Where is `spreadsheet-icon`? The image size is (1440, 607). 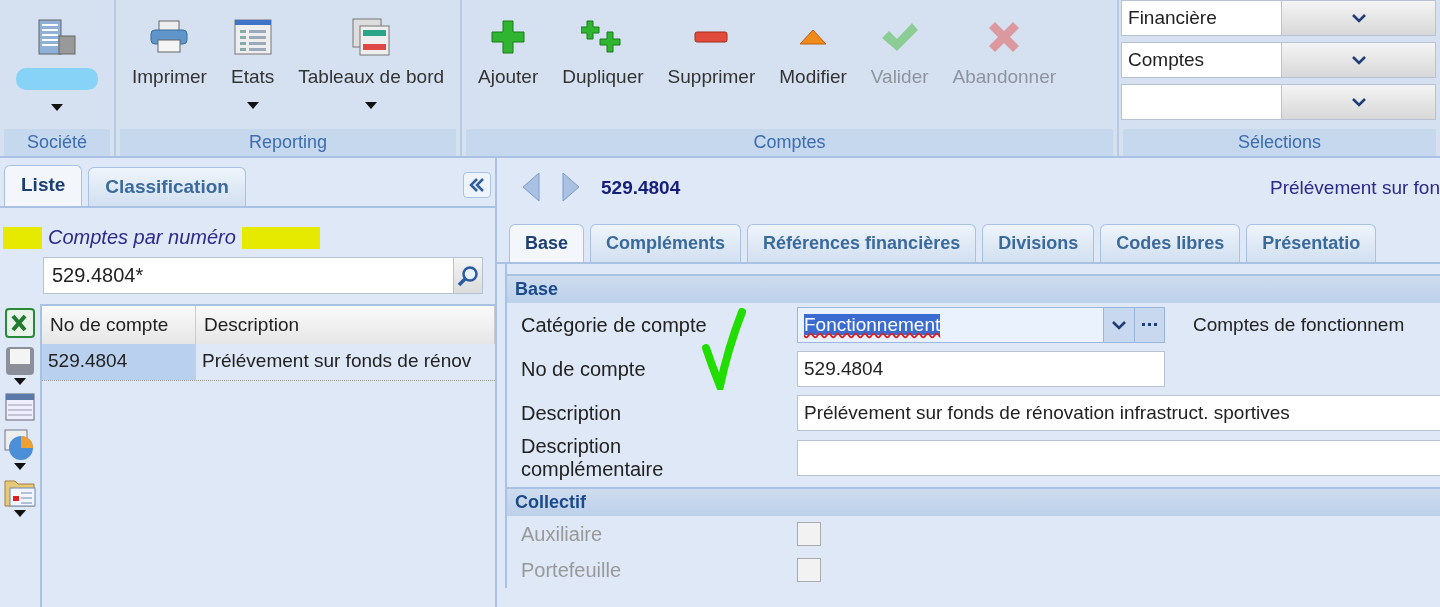
spreadsheet-icon is located at coordinates (20, 323).